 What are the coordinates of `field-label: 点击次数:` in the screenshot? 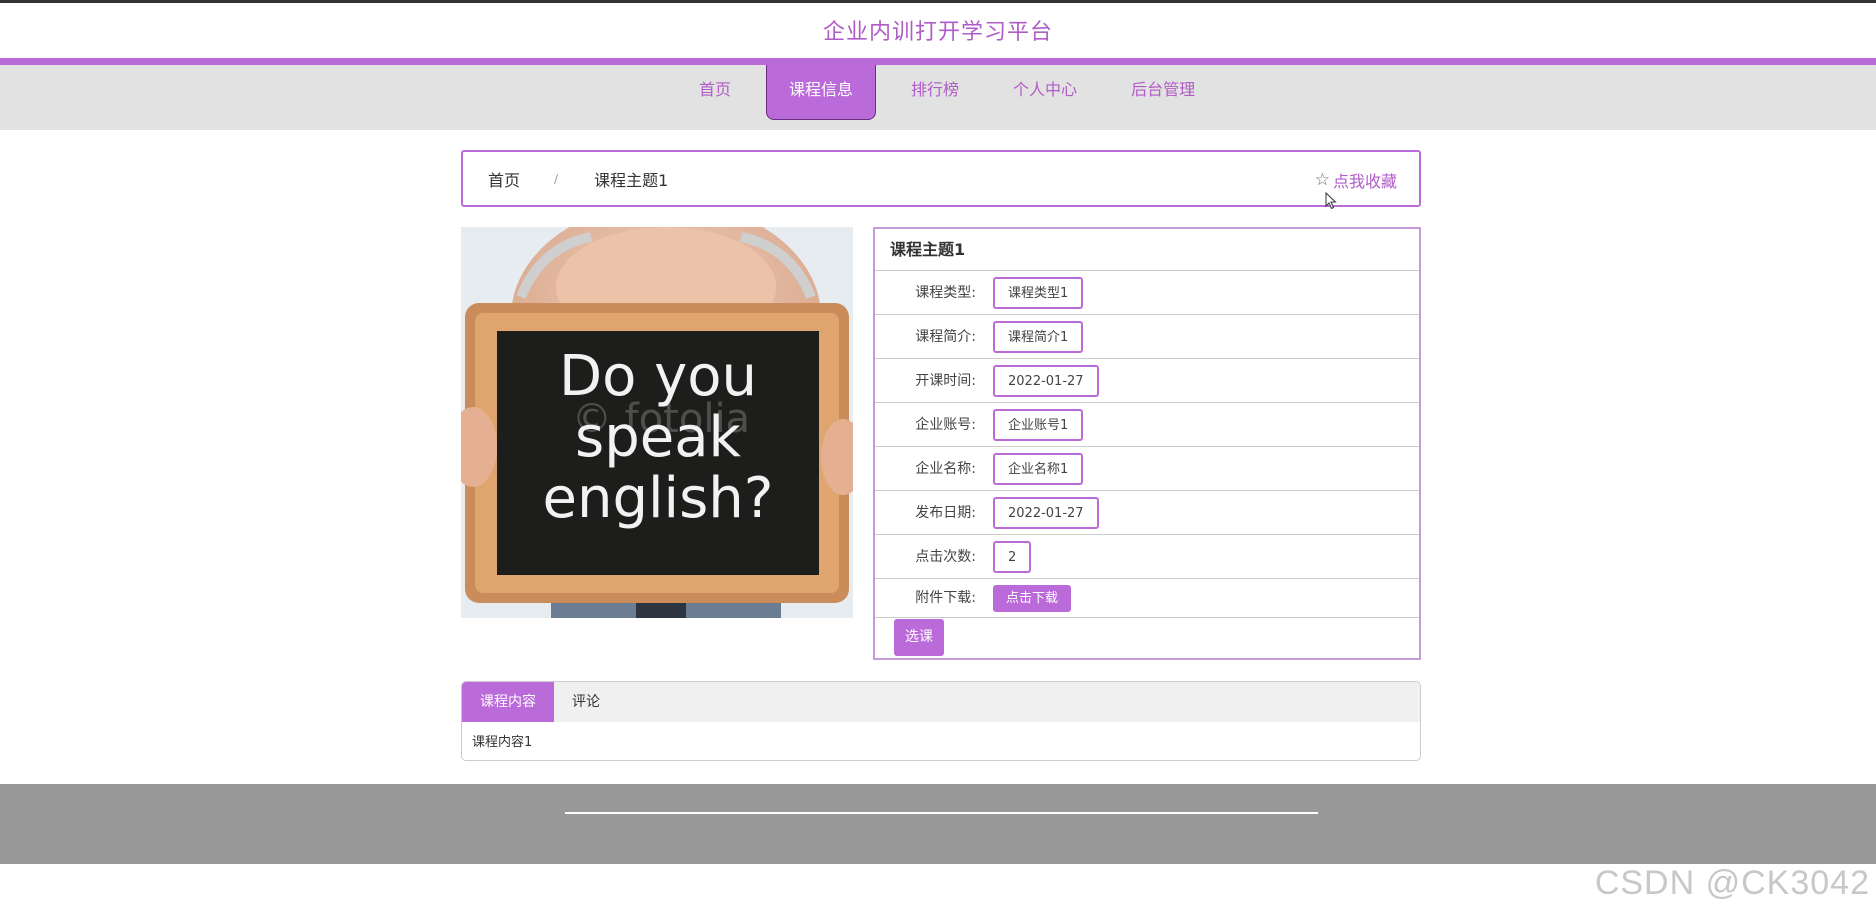 It's located at (945, 557).